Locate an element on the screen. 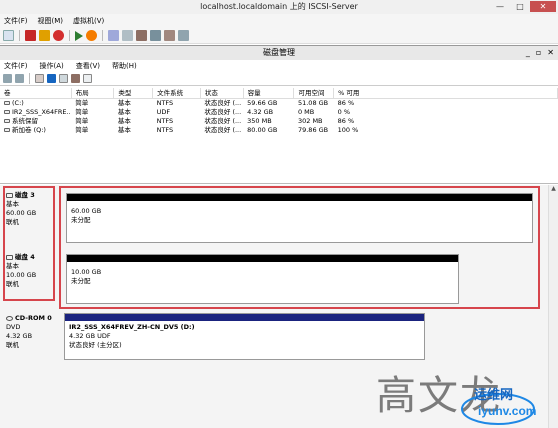 Image resolution: width=558 pixels, height=428 pixels. maximize-icon: □ is located at coordinates (520, 6).